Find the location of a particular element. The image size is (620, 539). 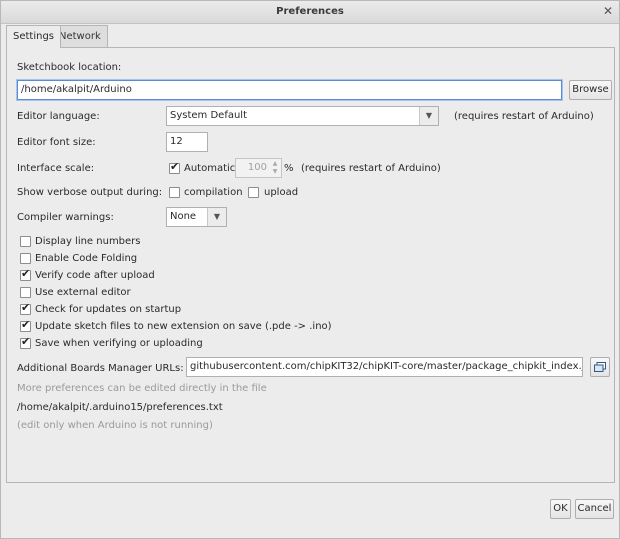

save-on-verify-checkbox: ✔ is located at coordinates (25, 342).